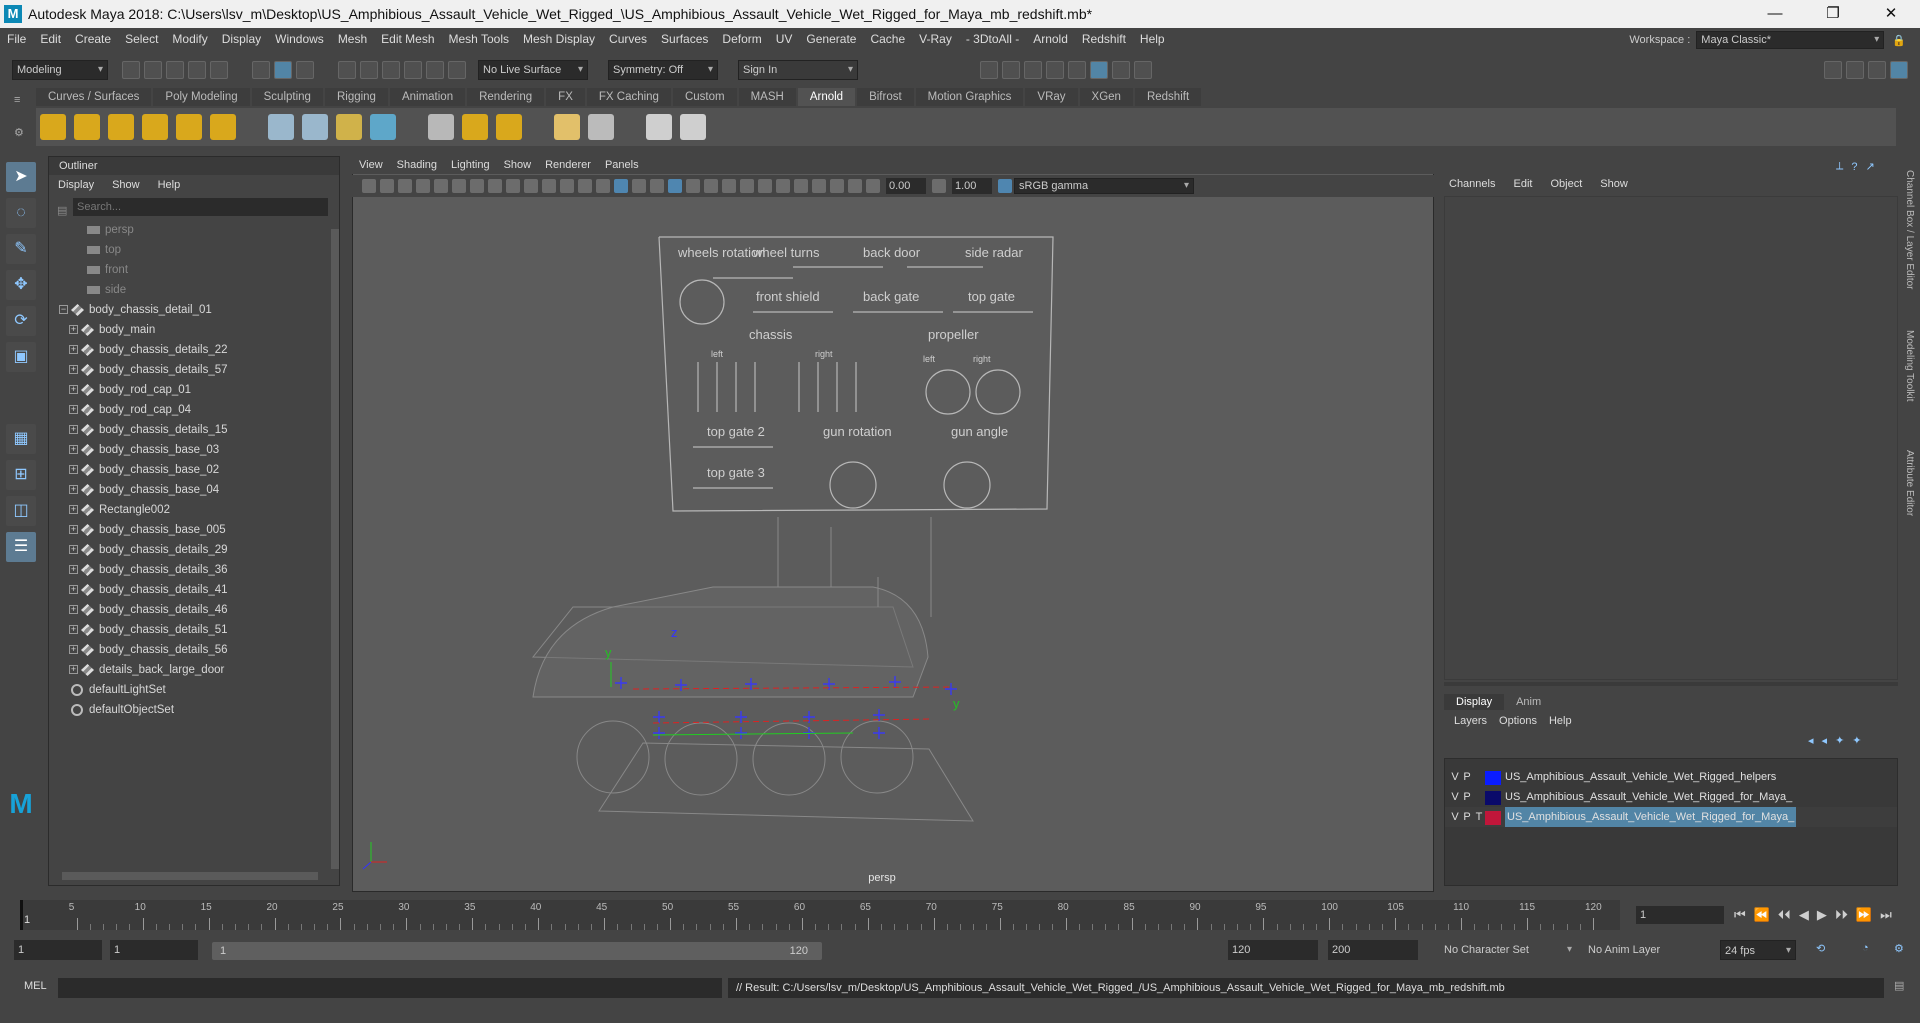 The width and height of the screenshot is (1920, 1023). What do you see at coordinates (1856, 740) in the screenshot?
I see `new-layer-selected-icon: ✦` at bounding box center [1856, 740].